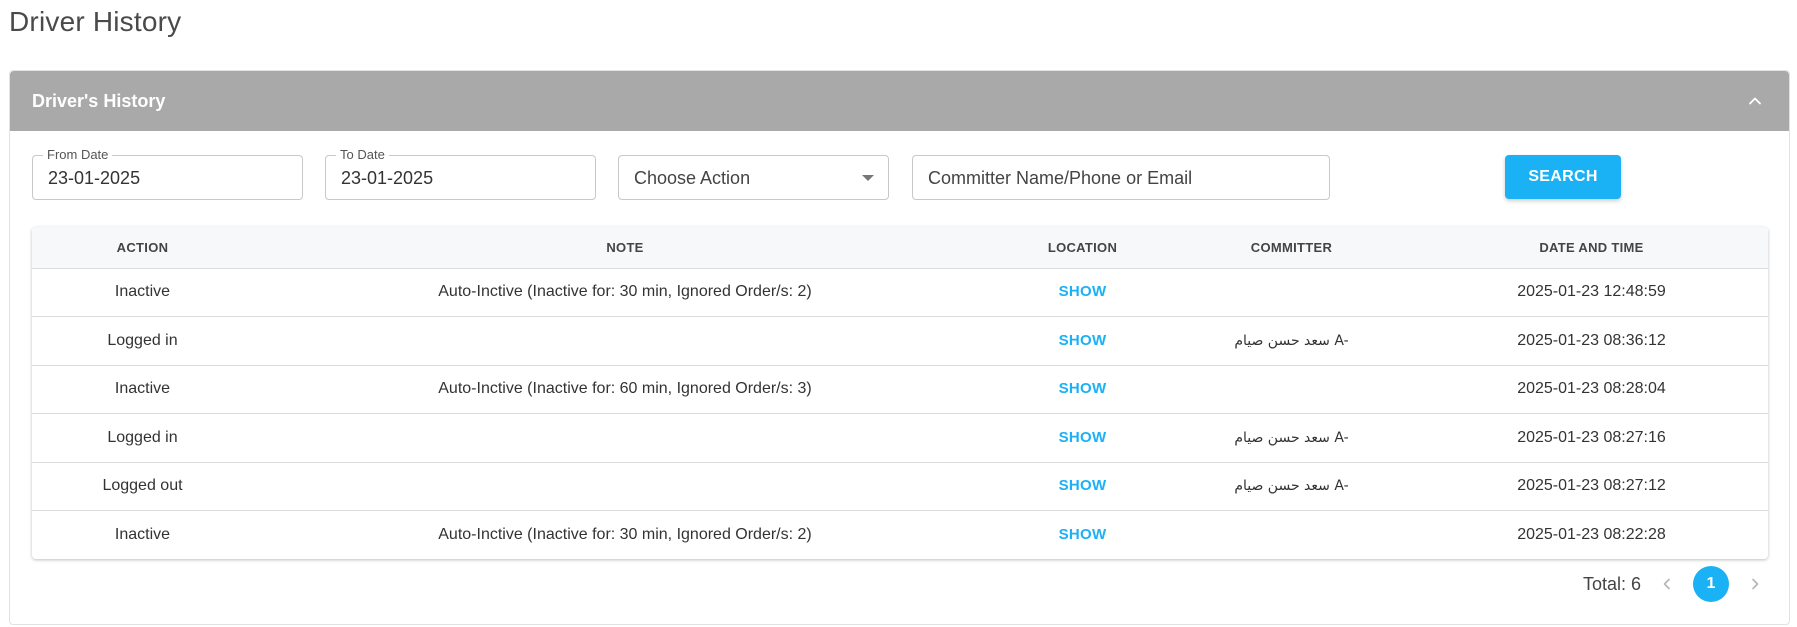  I want to click on chevron-right-icon, so click(1755, 584).